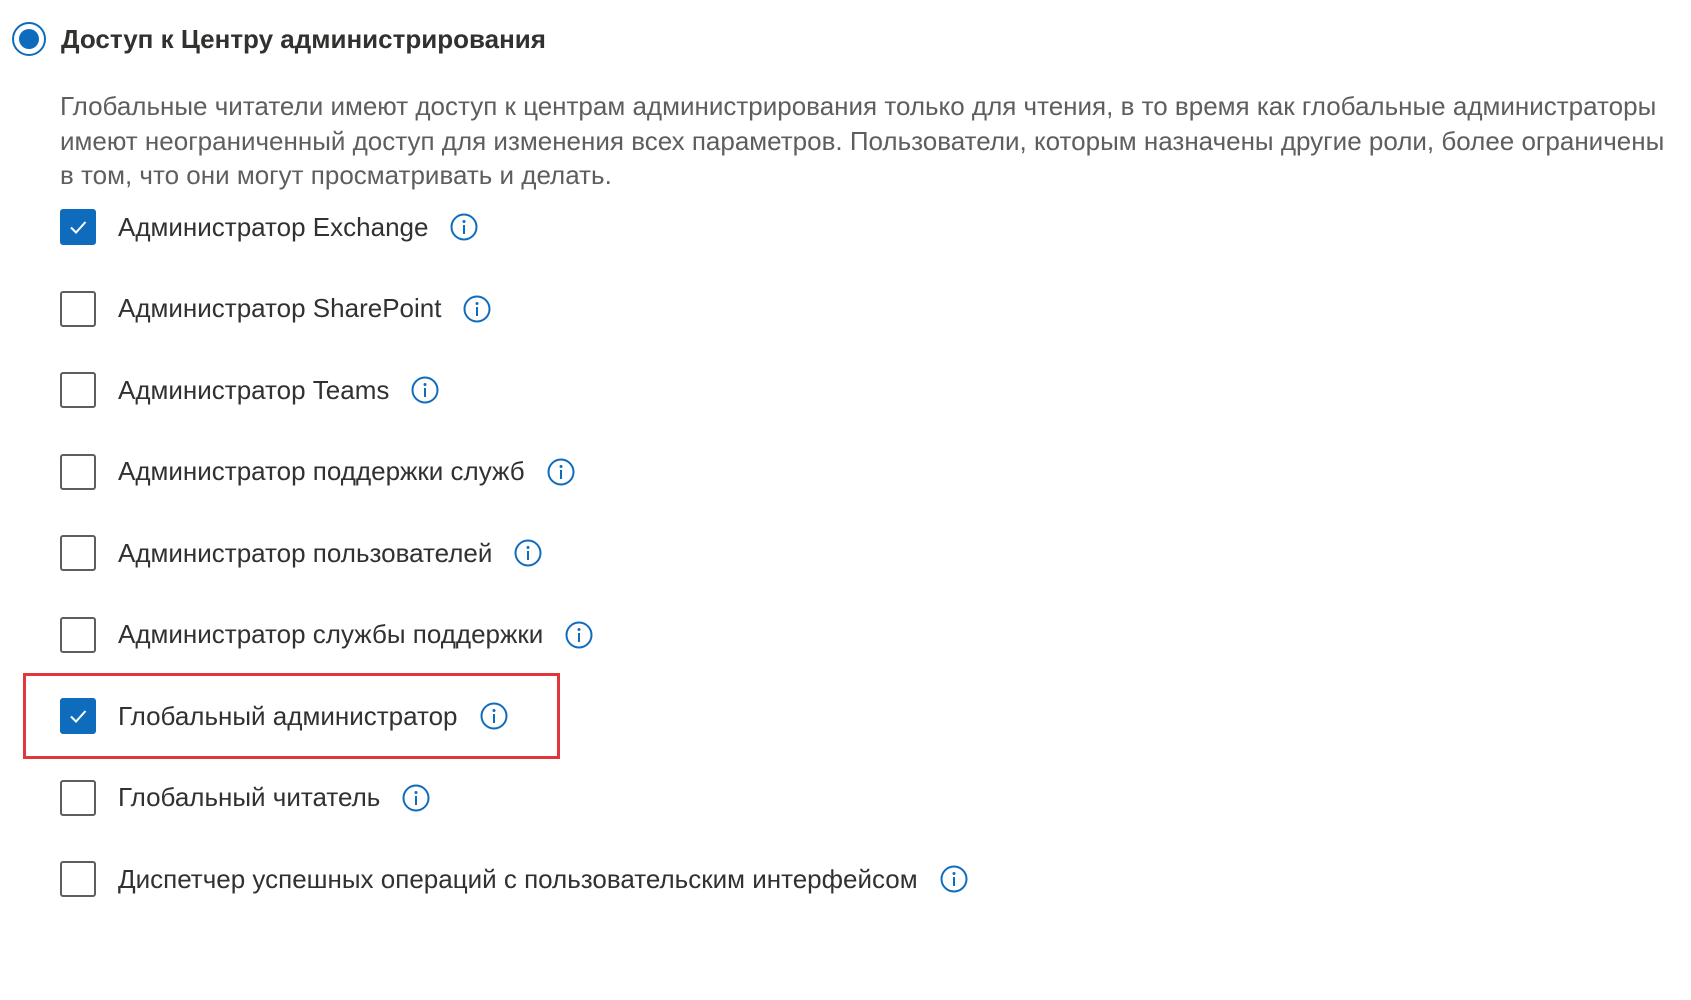  I want to click on role-item: Администратор Teams, so click(514, 411).